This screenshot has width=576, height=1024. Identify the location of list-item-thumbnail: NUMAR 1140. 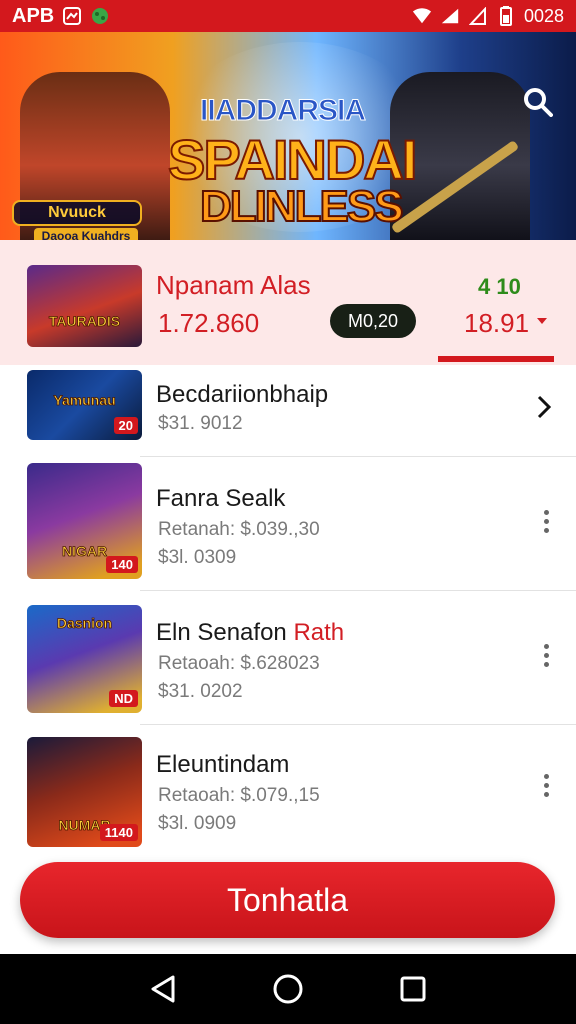
(84, 792).